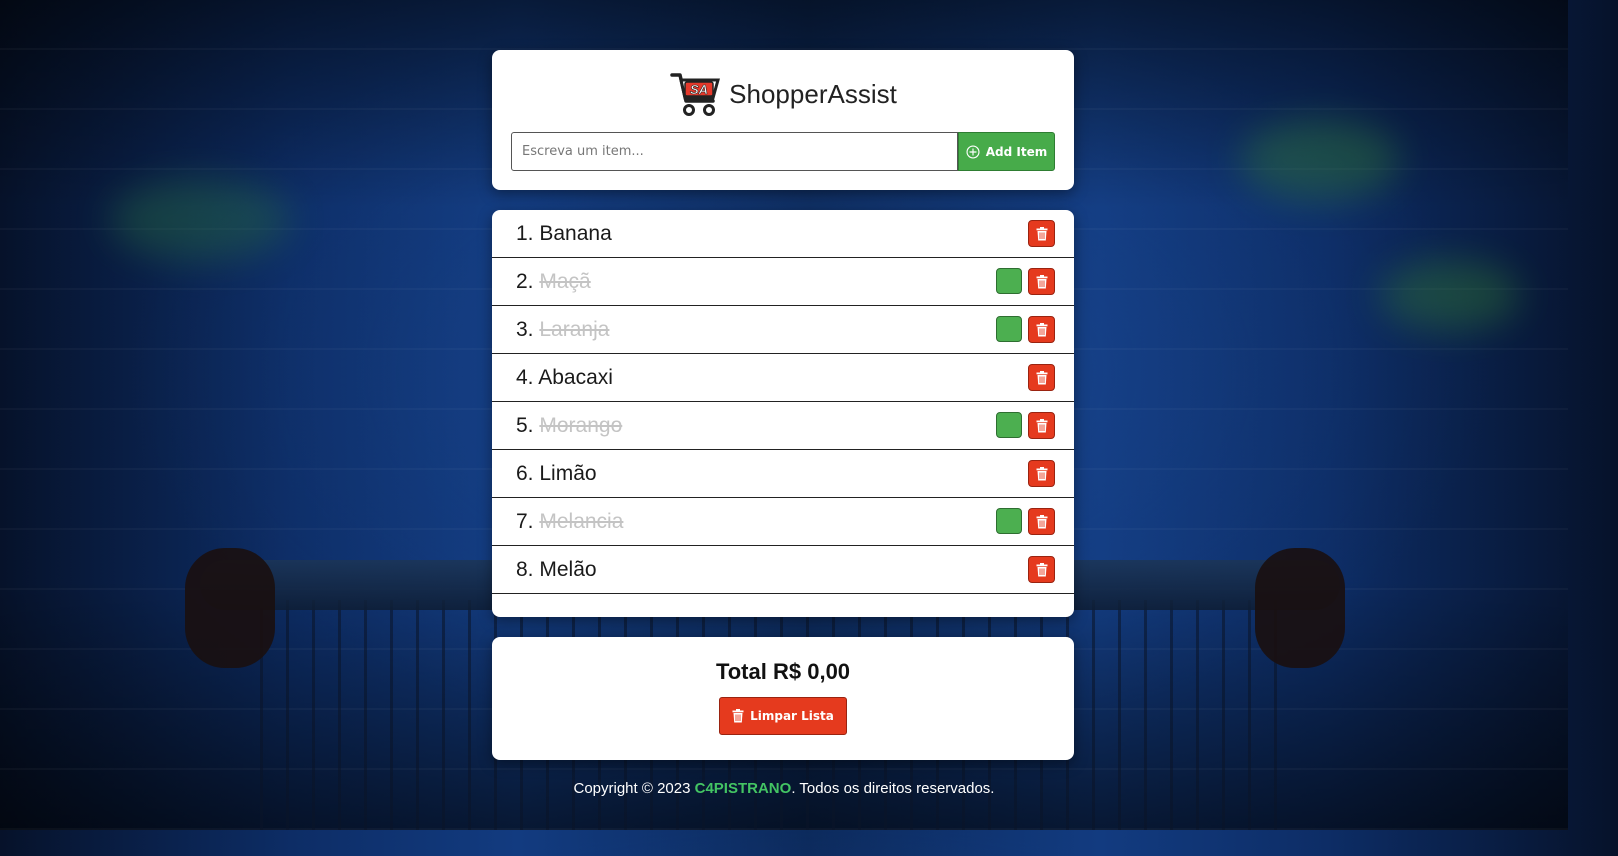  Describe the element at coordinates (525, 233) in the screenshot. I see `list-item-number: 1.` at that location.